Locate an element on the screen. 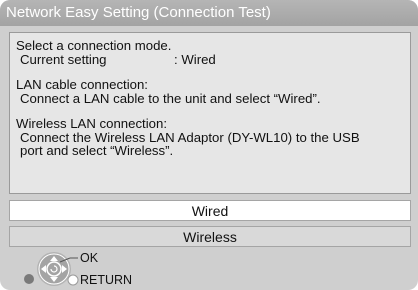  ok-button-icon is located at coordinates (54, 269).